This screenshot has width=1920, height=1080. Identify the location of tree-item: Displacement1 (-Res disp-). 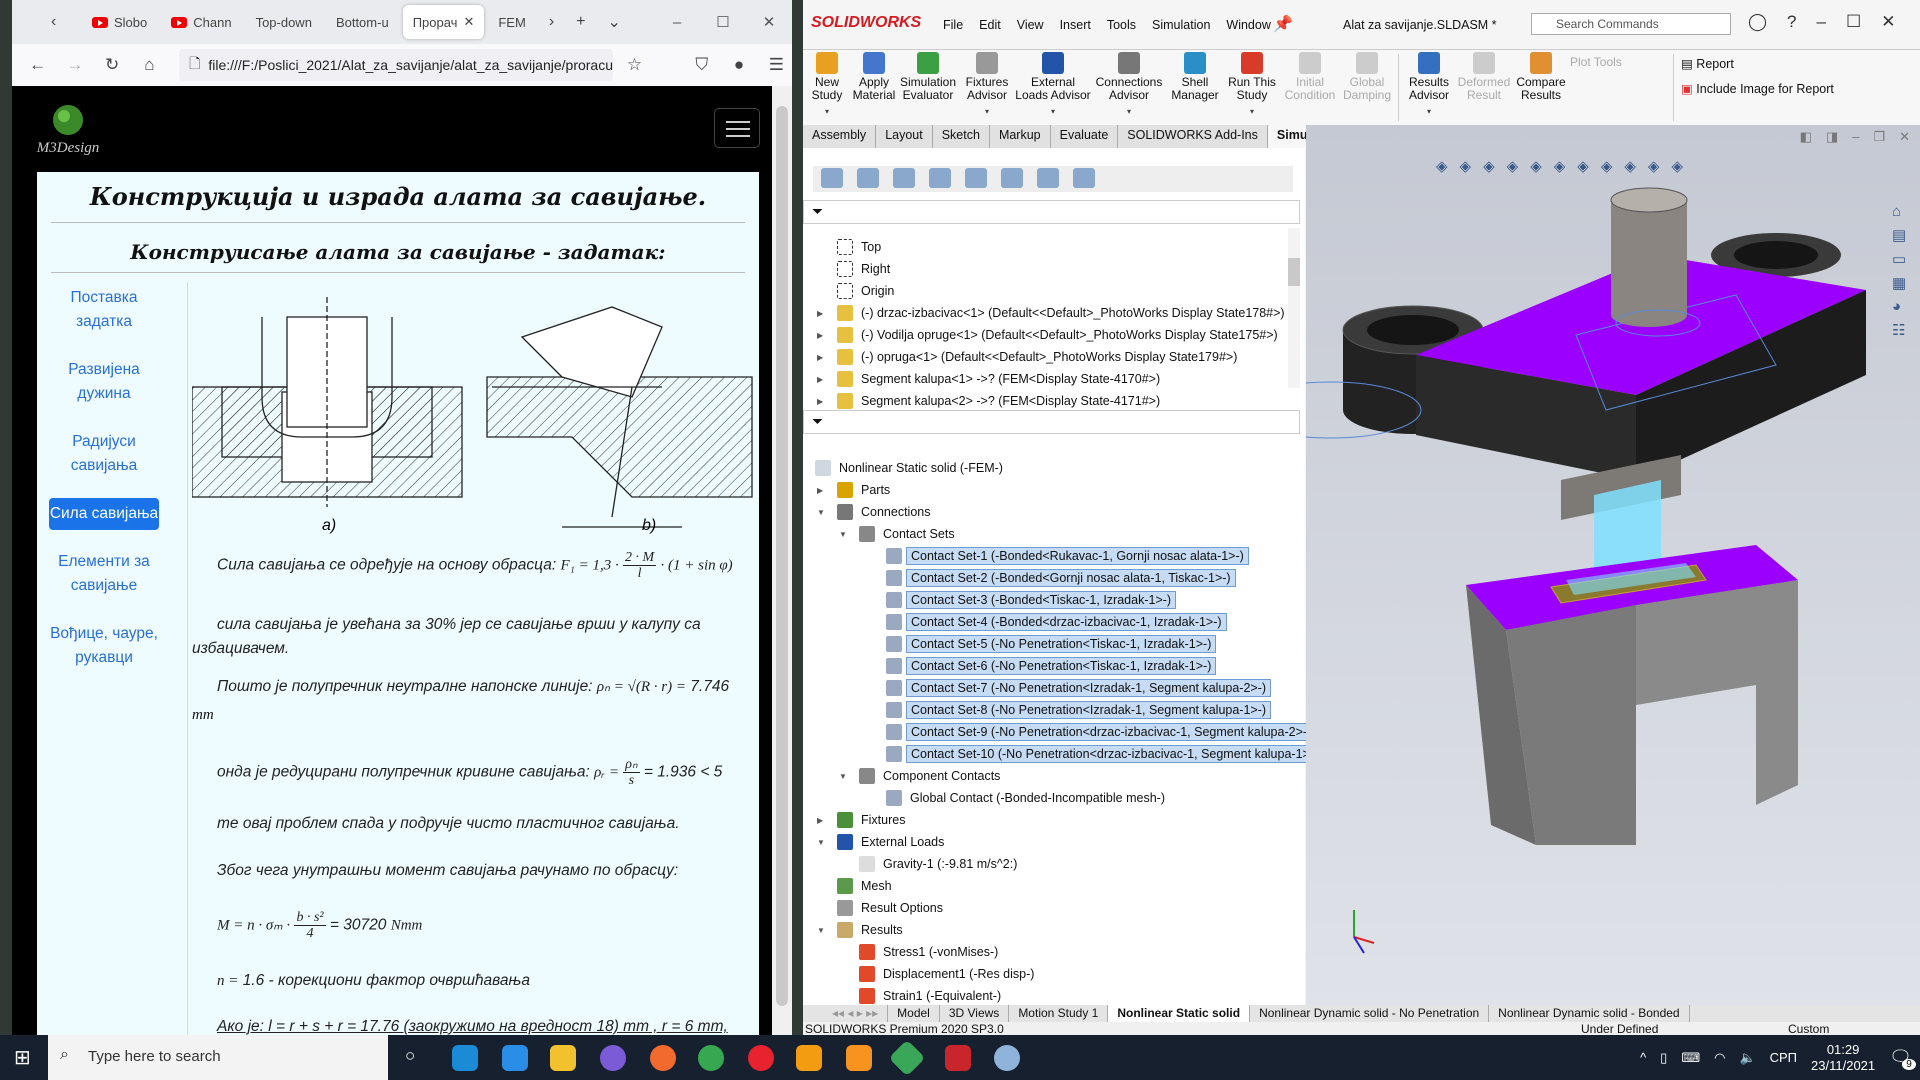
(948, 974).